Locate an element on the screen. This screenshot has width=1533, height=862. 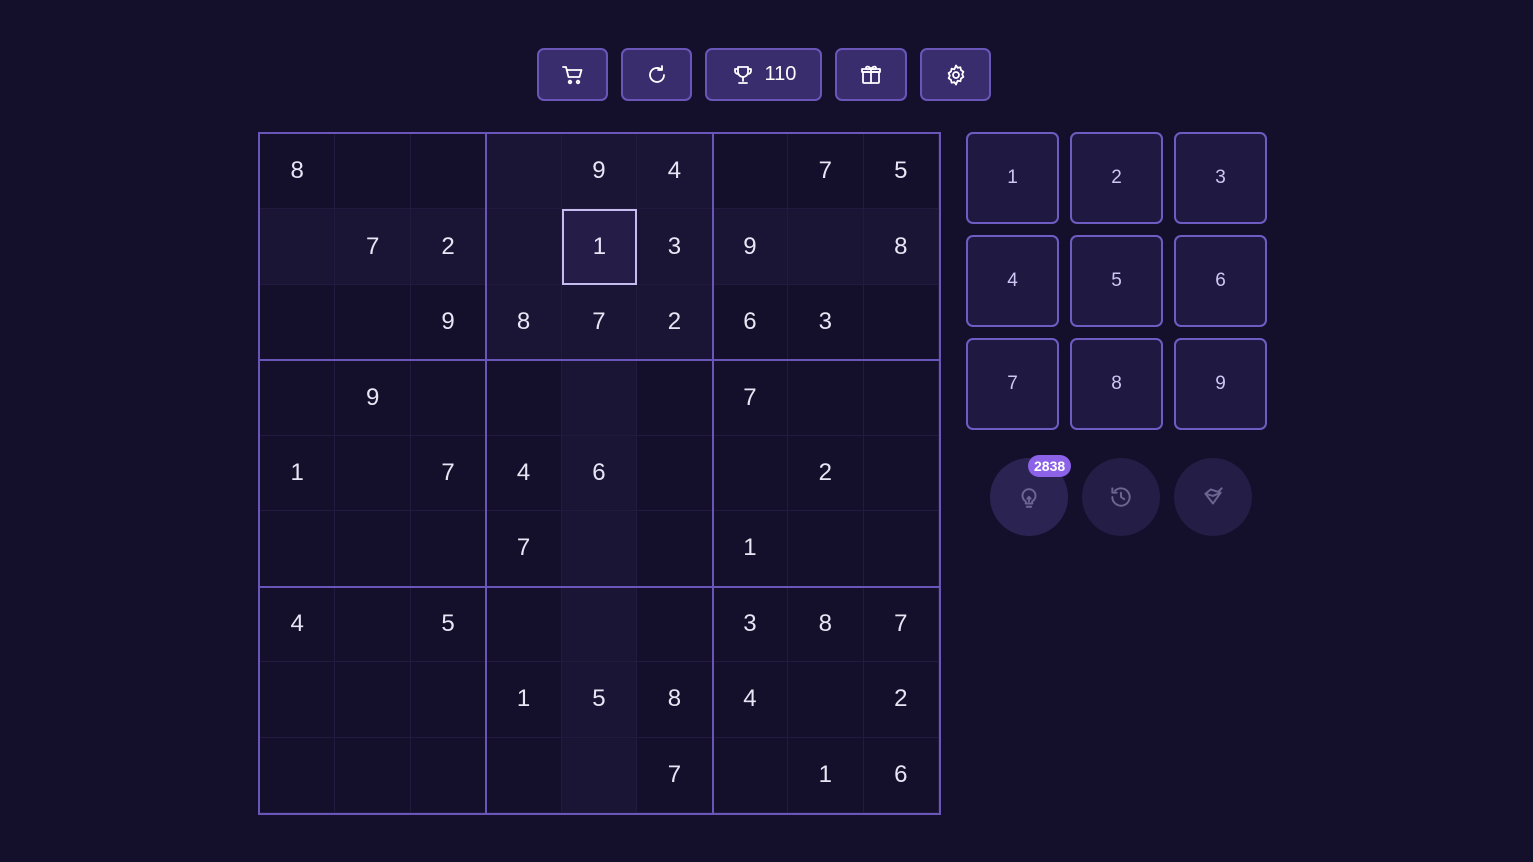
number-button-7: 7 is located at coordinates (1012, 384).